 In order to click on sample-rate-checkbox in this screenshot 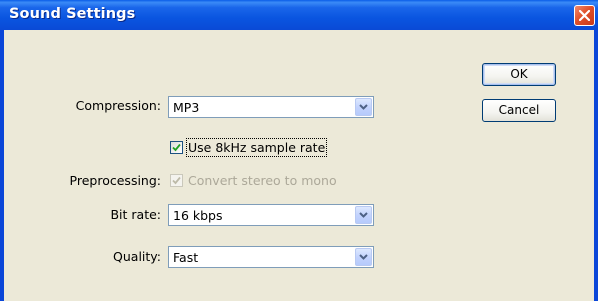, I will do `click(176, 147)`.